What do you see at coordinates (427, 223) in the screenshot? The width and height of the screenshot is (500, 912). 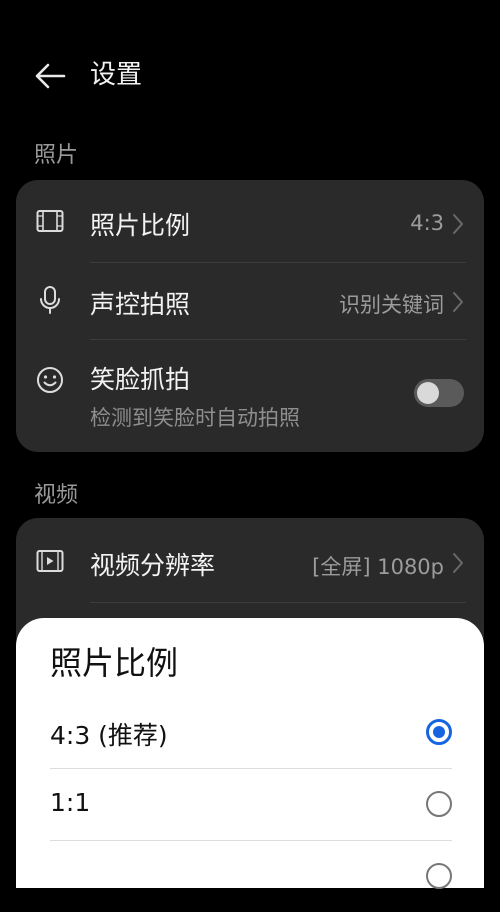 I see `setting-value: 4:3` at bounding box center [427, 223].